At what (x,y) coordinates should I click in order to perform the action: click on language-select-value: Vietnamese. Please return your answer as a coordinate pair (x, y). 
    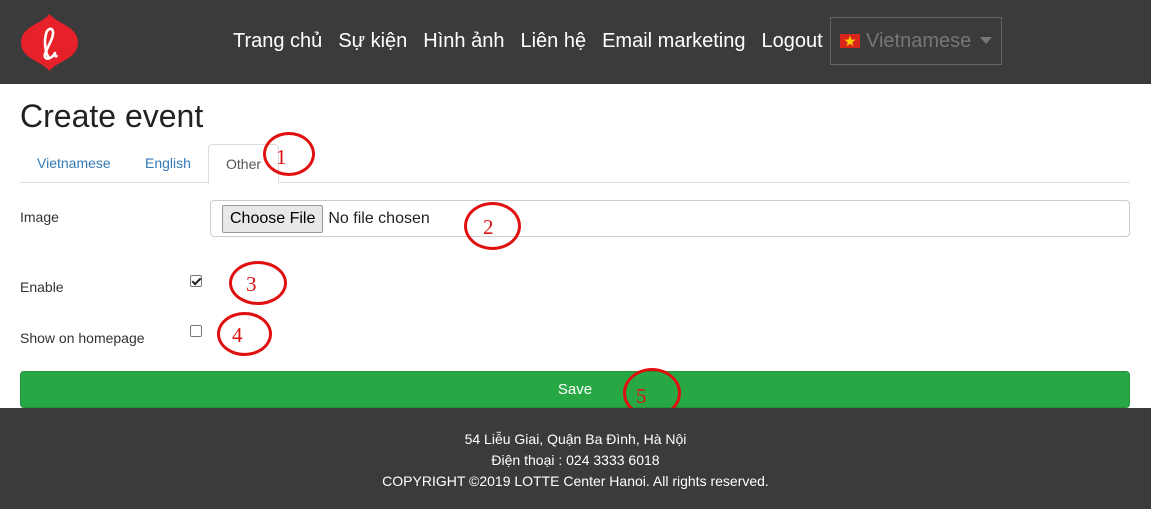
    Looking at the image, I should click on (919, 40).